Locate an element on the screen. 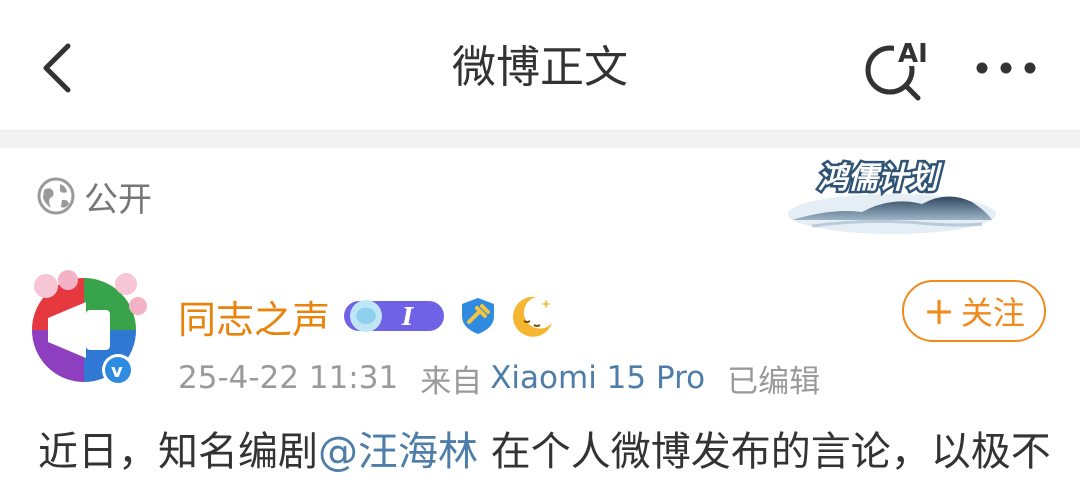 Image resolution: width=1080 pixels, height=480 pixels. ai-badge-text: AI is located at coordinates (913, 54).